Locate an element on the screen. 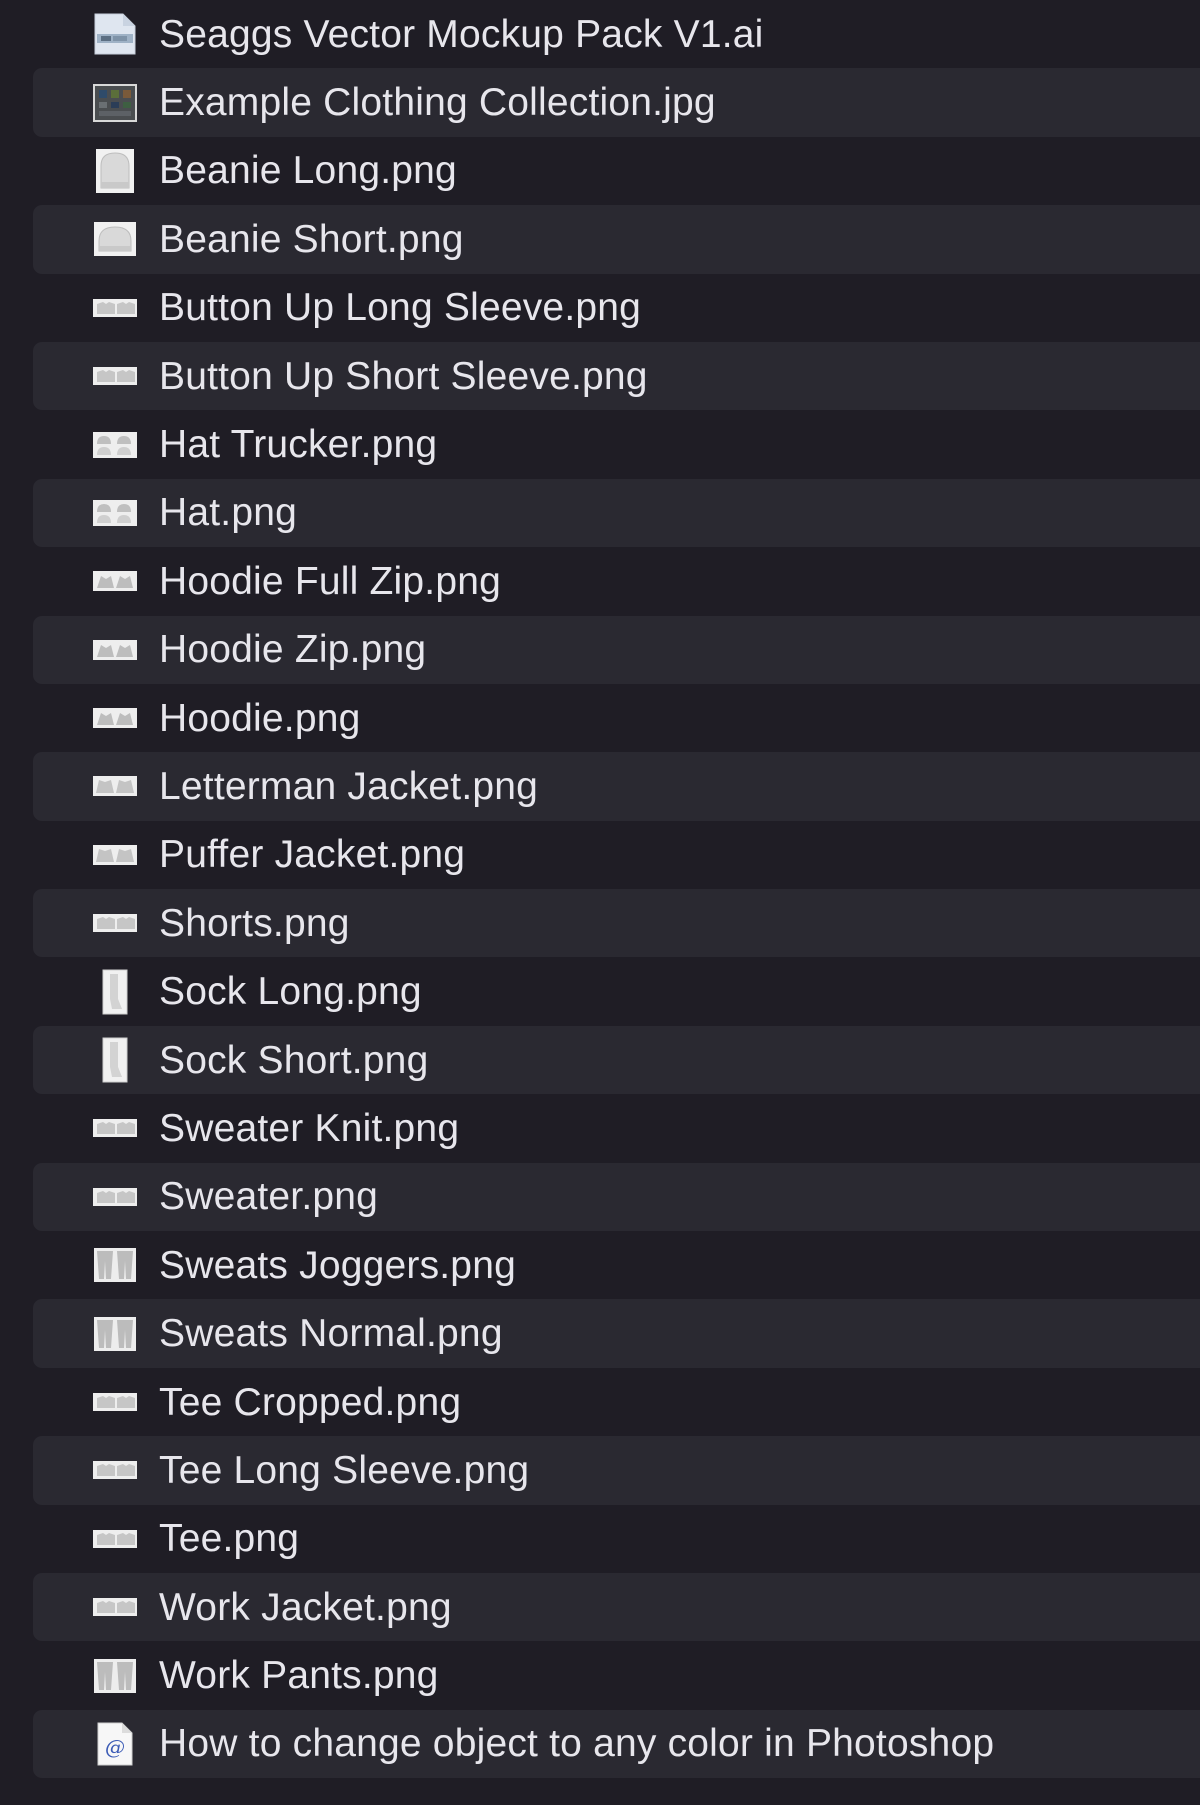 Image resolution: width=1200 pixels, height=1805 pixels. file-row: Shorts.png is located at coordinates (616, 923).